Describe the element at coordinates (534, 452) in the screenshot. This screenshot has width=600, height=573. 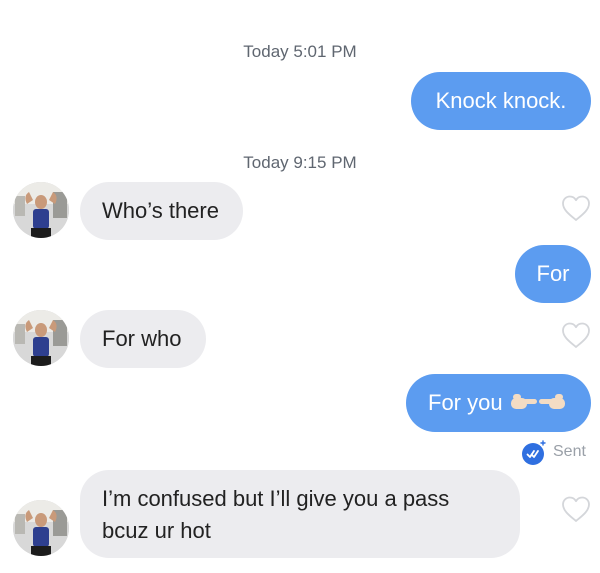
I see `double-check-icon` at that location.